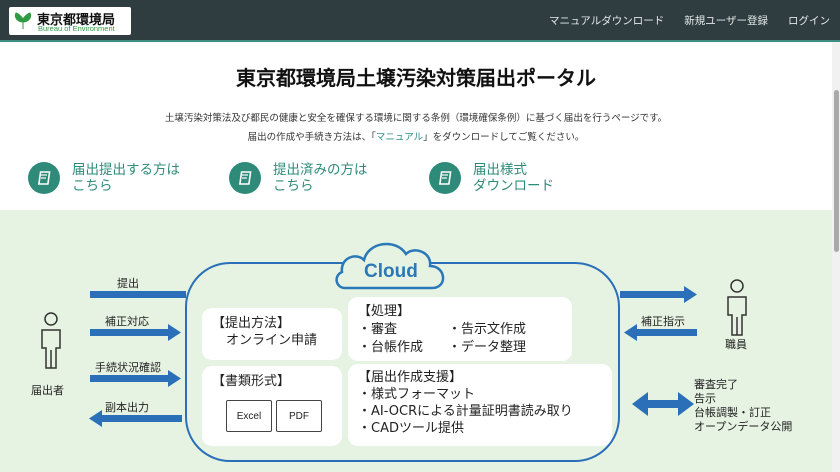  I want to click on nav-register: 新規ユーザー登録, so click(726, 20).